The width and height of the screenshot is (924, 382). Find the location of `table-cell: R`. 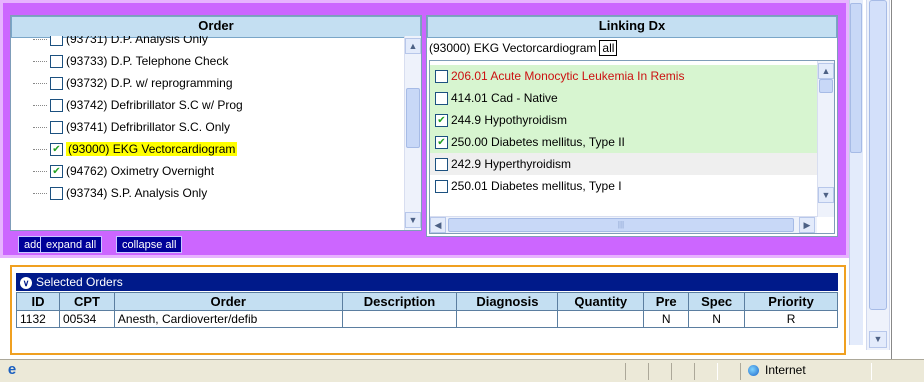

table-cell: R is located at coordinates (791, 319).